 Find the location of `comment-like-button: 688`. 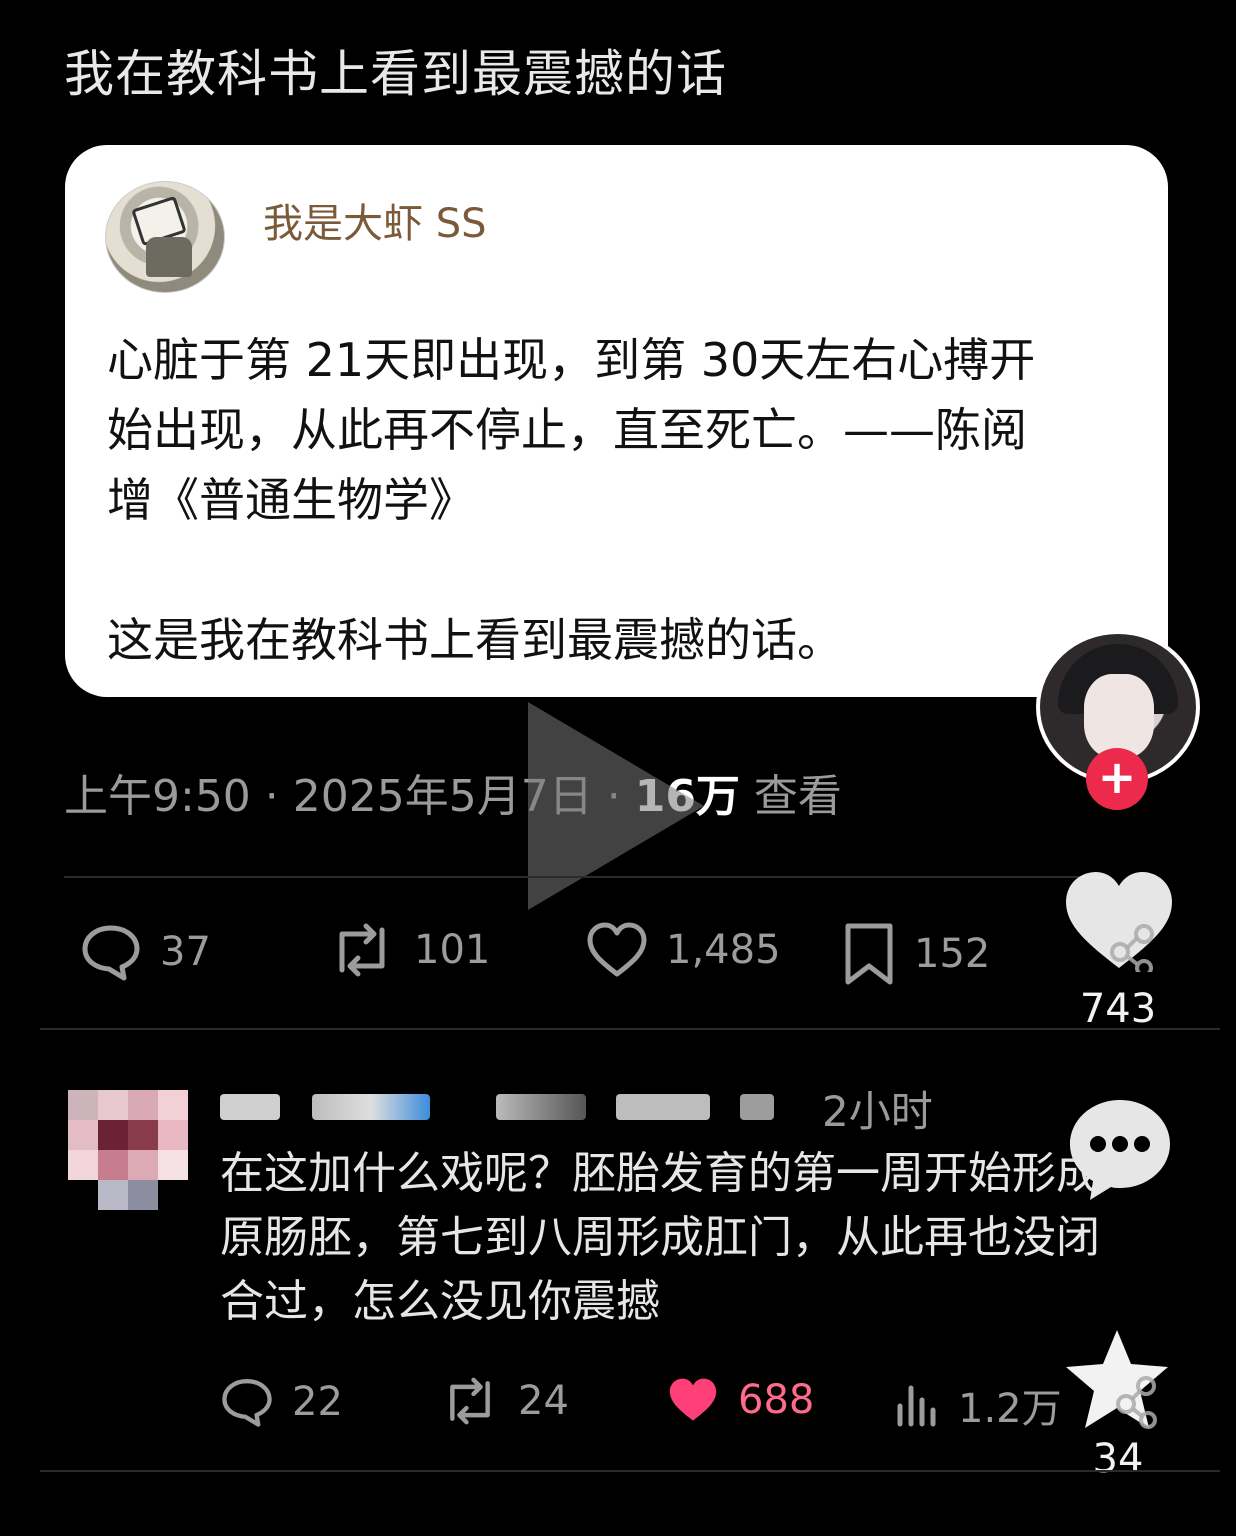

comment-like-button: 688 is located at coordinates (740, 1400).